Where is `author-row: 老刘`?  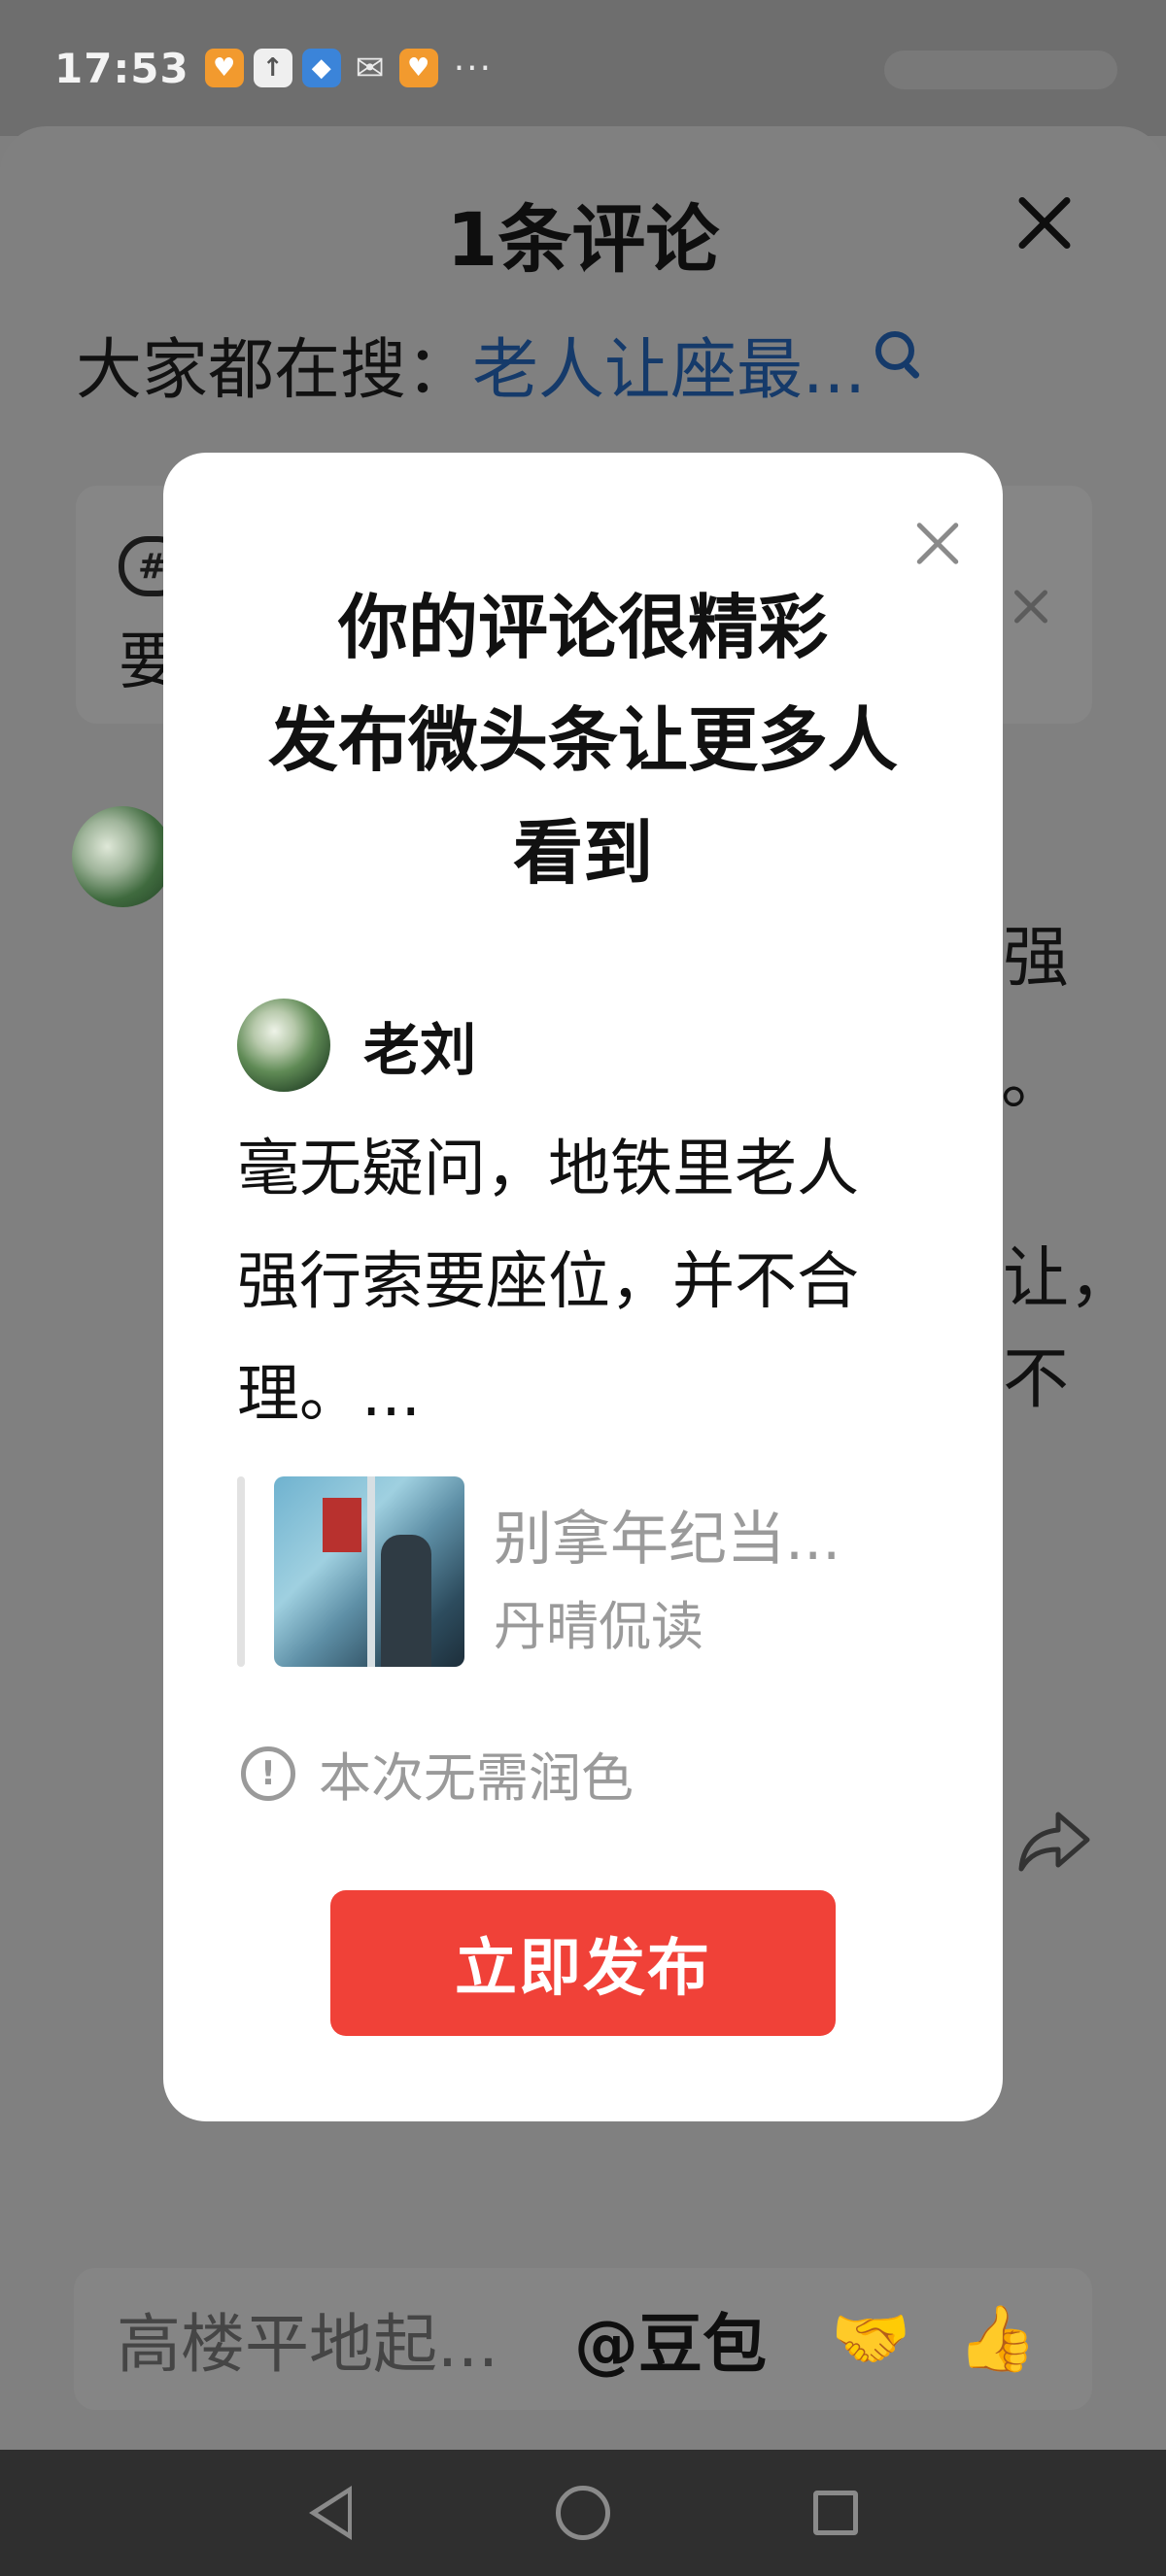
author-row: 老刘 is located at coordinates (356, 1045).